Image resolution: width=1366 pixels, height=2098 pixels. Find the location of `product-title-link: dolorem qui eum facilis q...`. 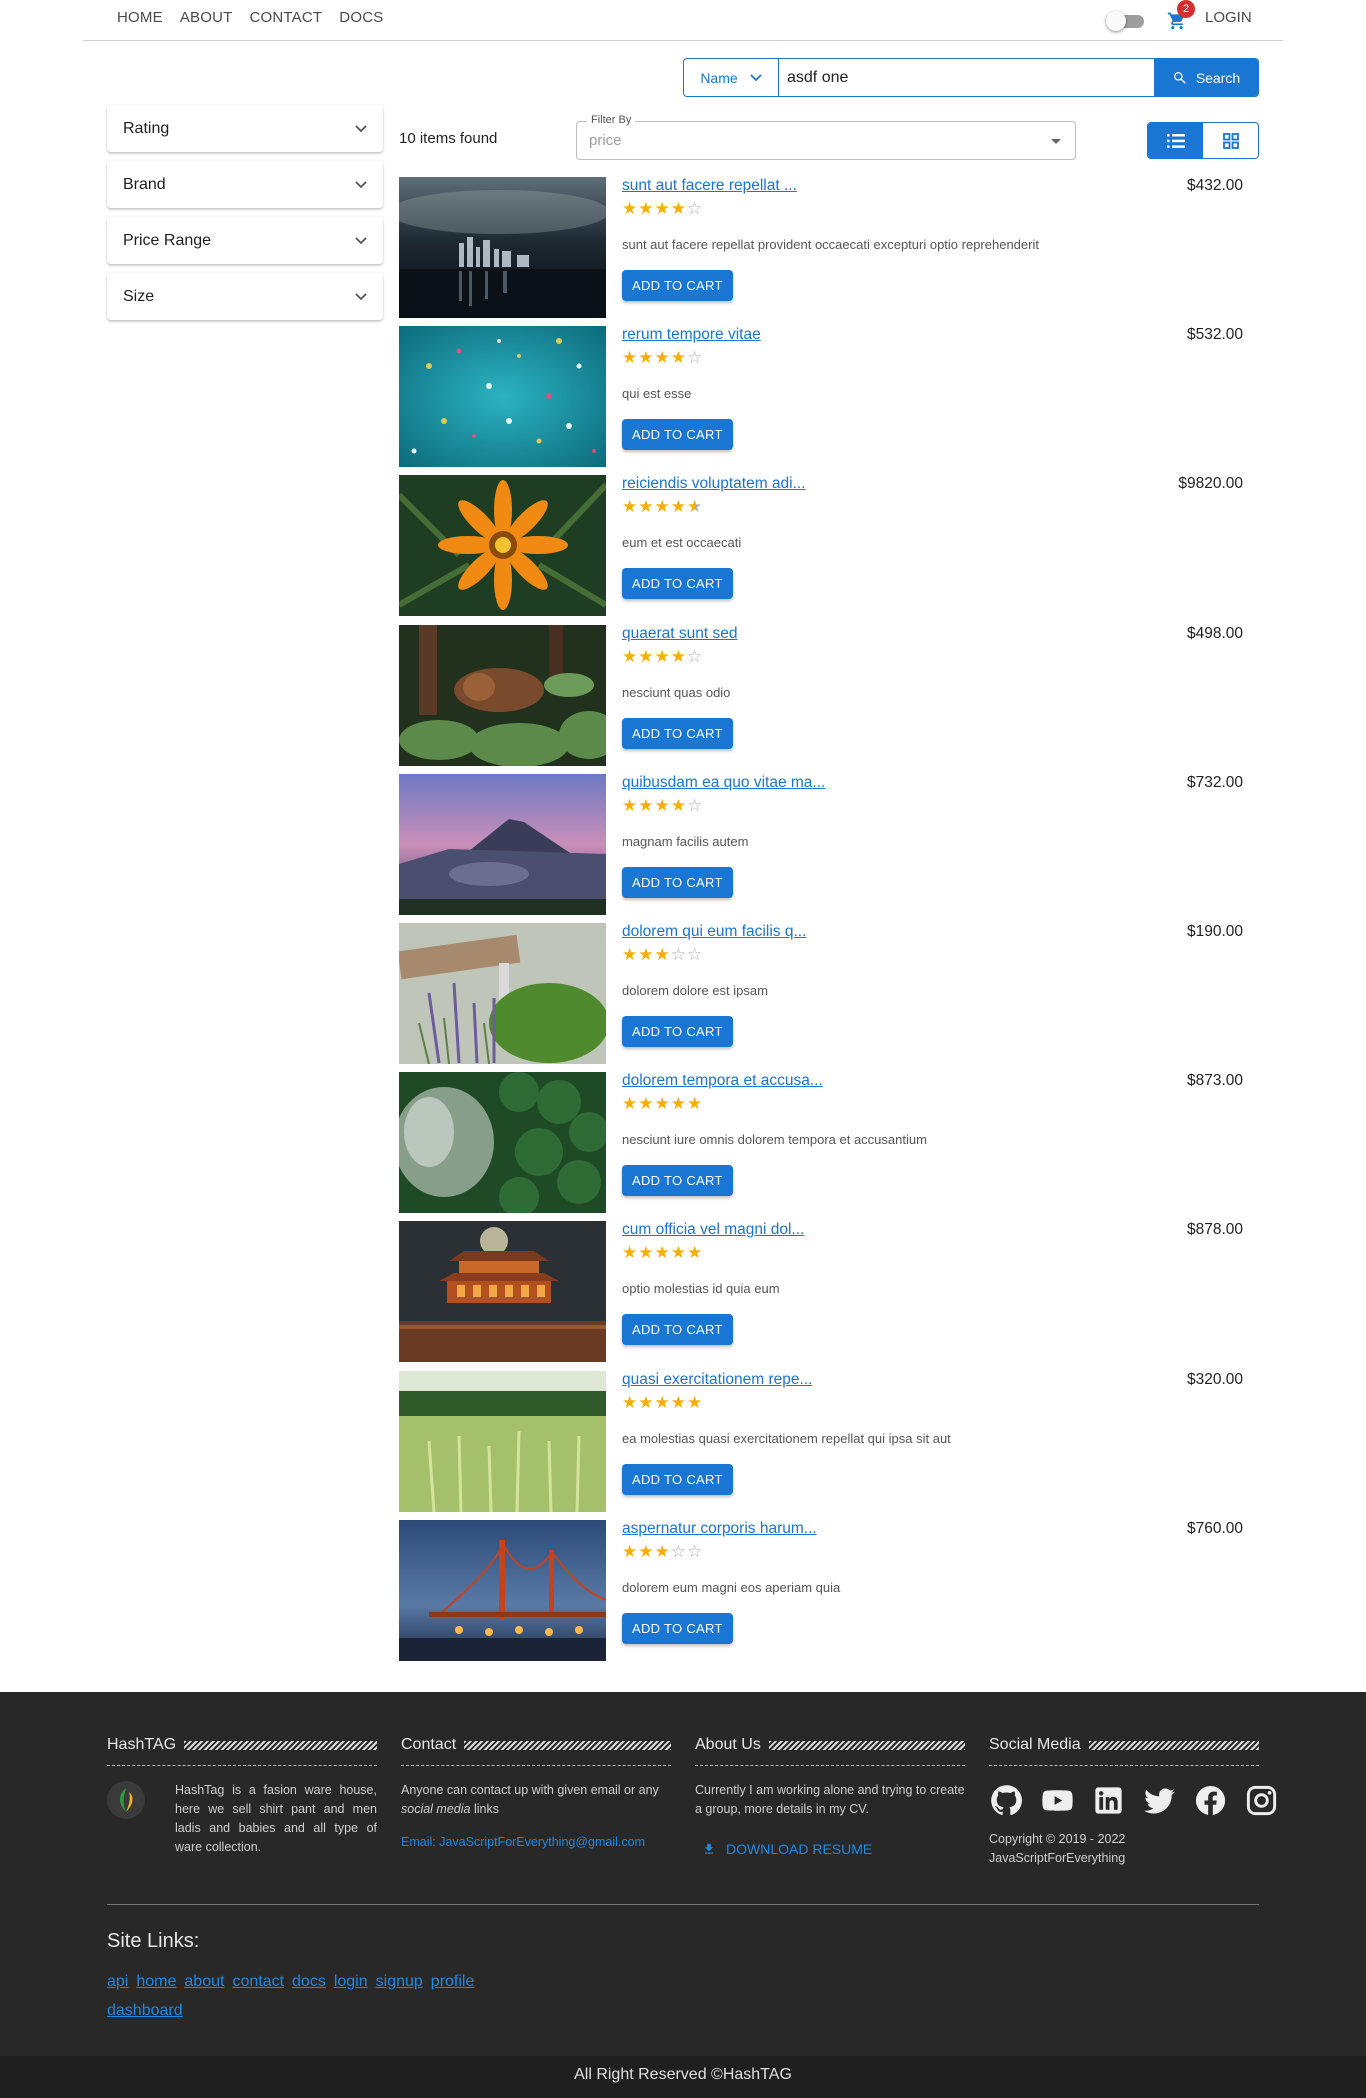

product-title-link: dolorem qui eum facilis q... is located at coordinates (714, 932).